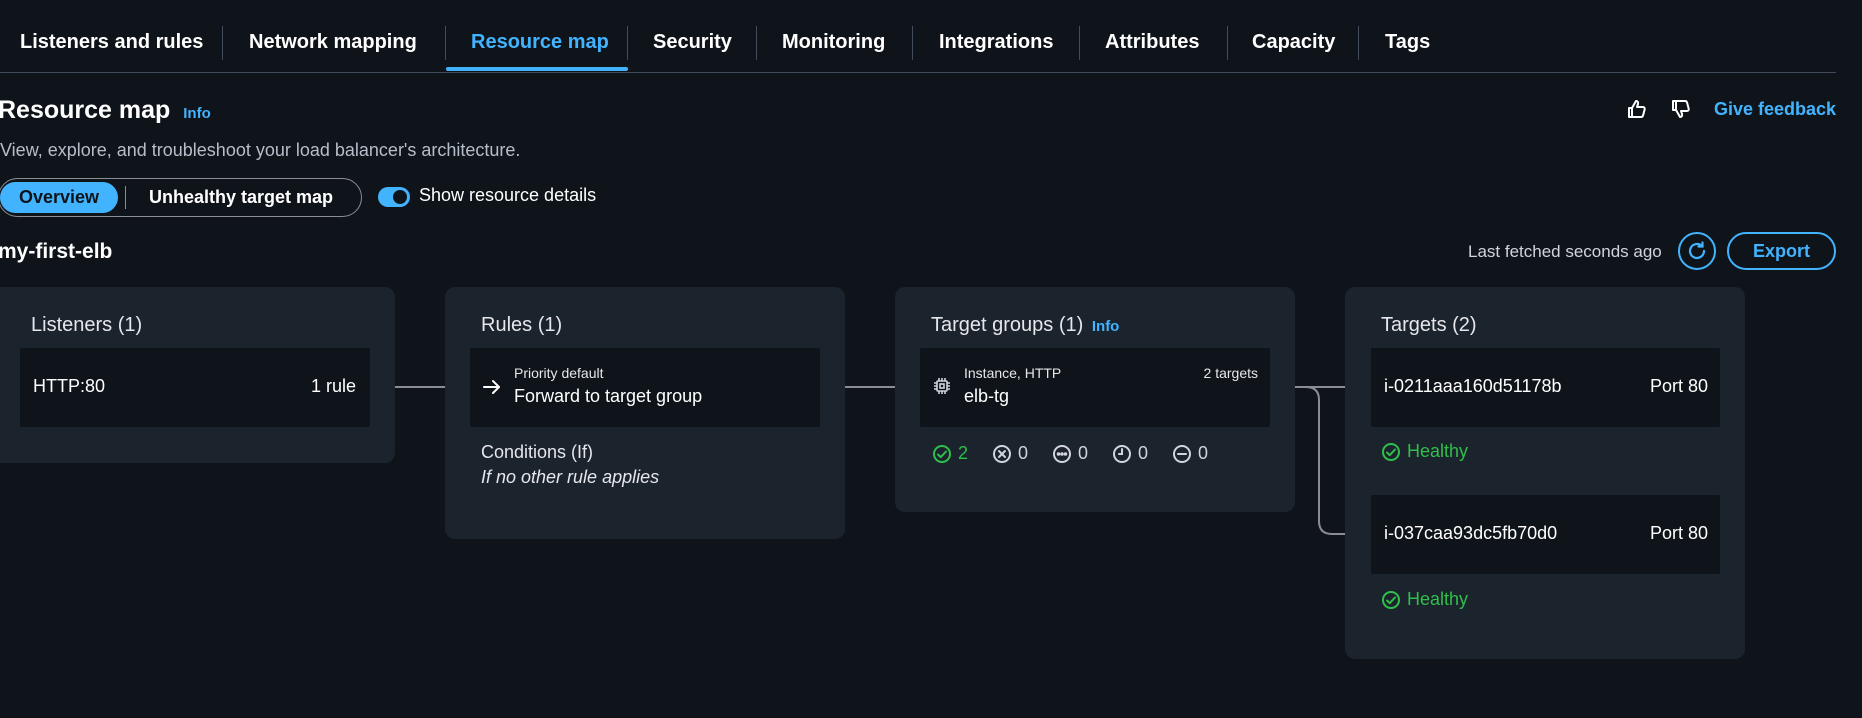 The image size is (1862, 718). What do you see at coordinates (1182, 453) in the screenshot?
I see `minus-circle-icon` at bounding box center [1182, 453].